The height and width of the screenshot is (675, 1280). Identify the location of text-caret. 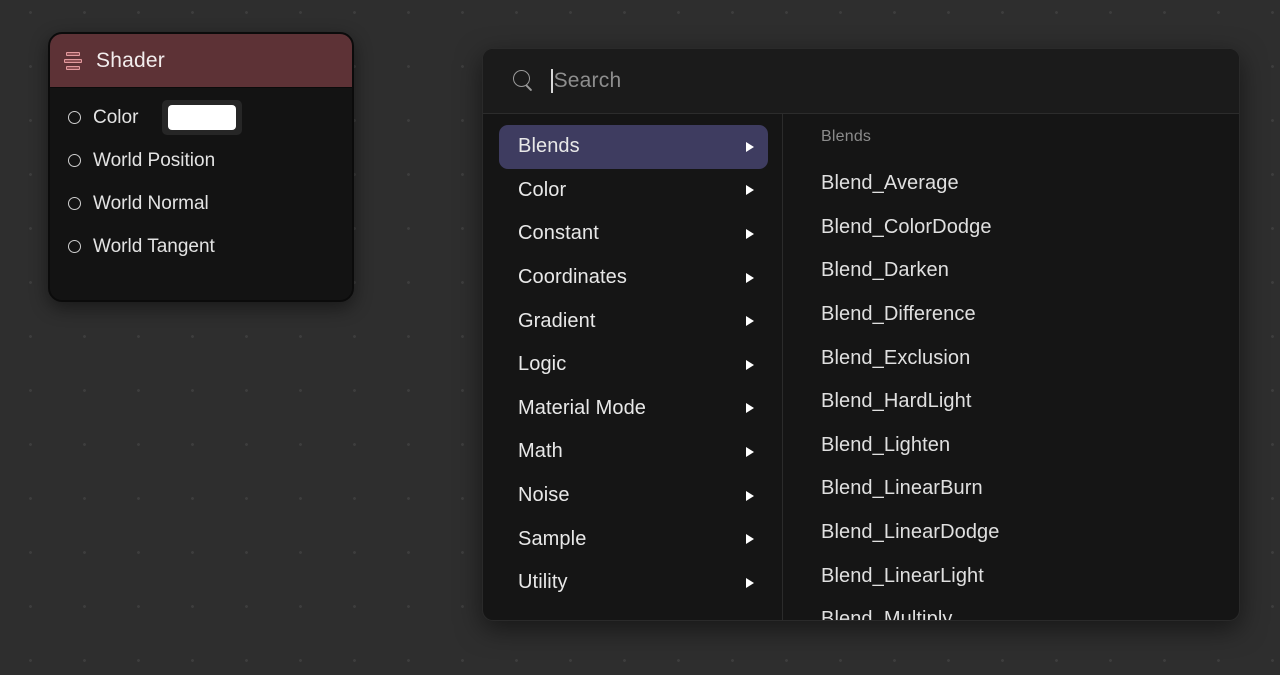
(552, 81).